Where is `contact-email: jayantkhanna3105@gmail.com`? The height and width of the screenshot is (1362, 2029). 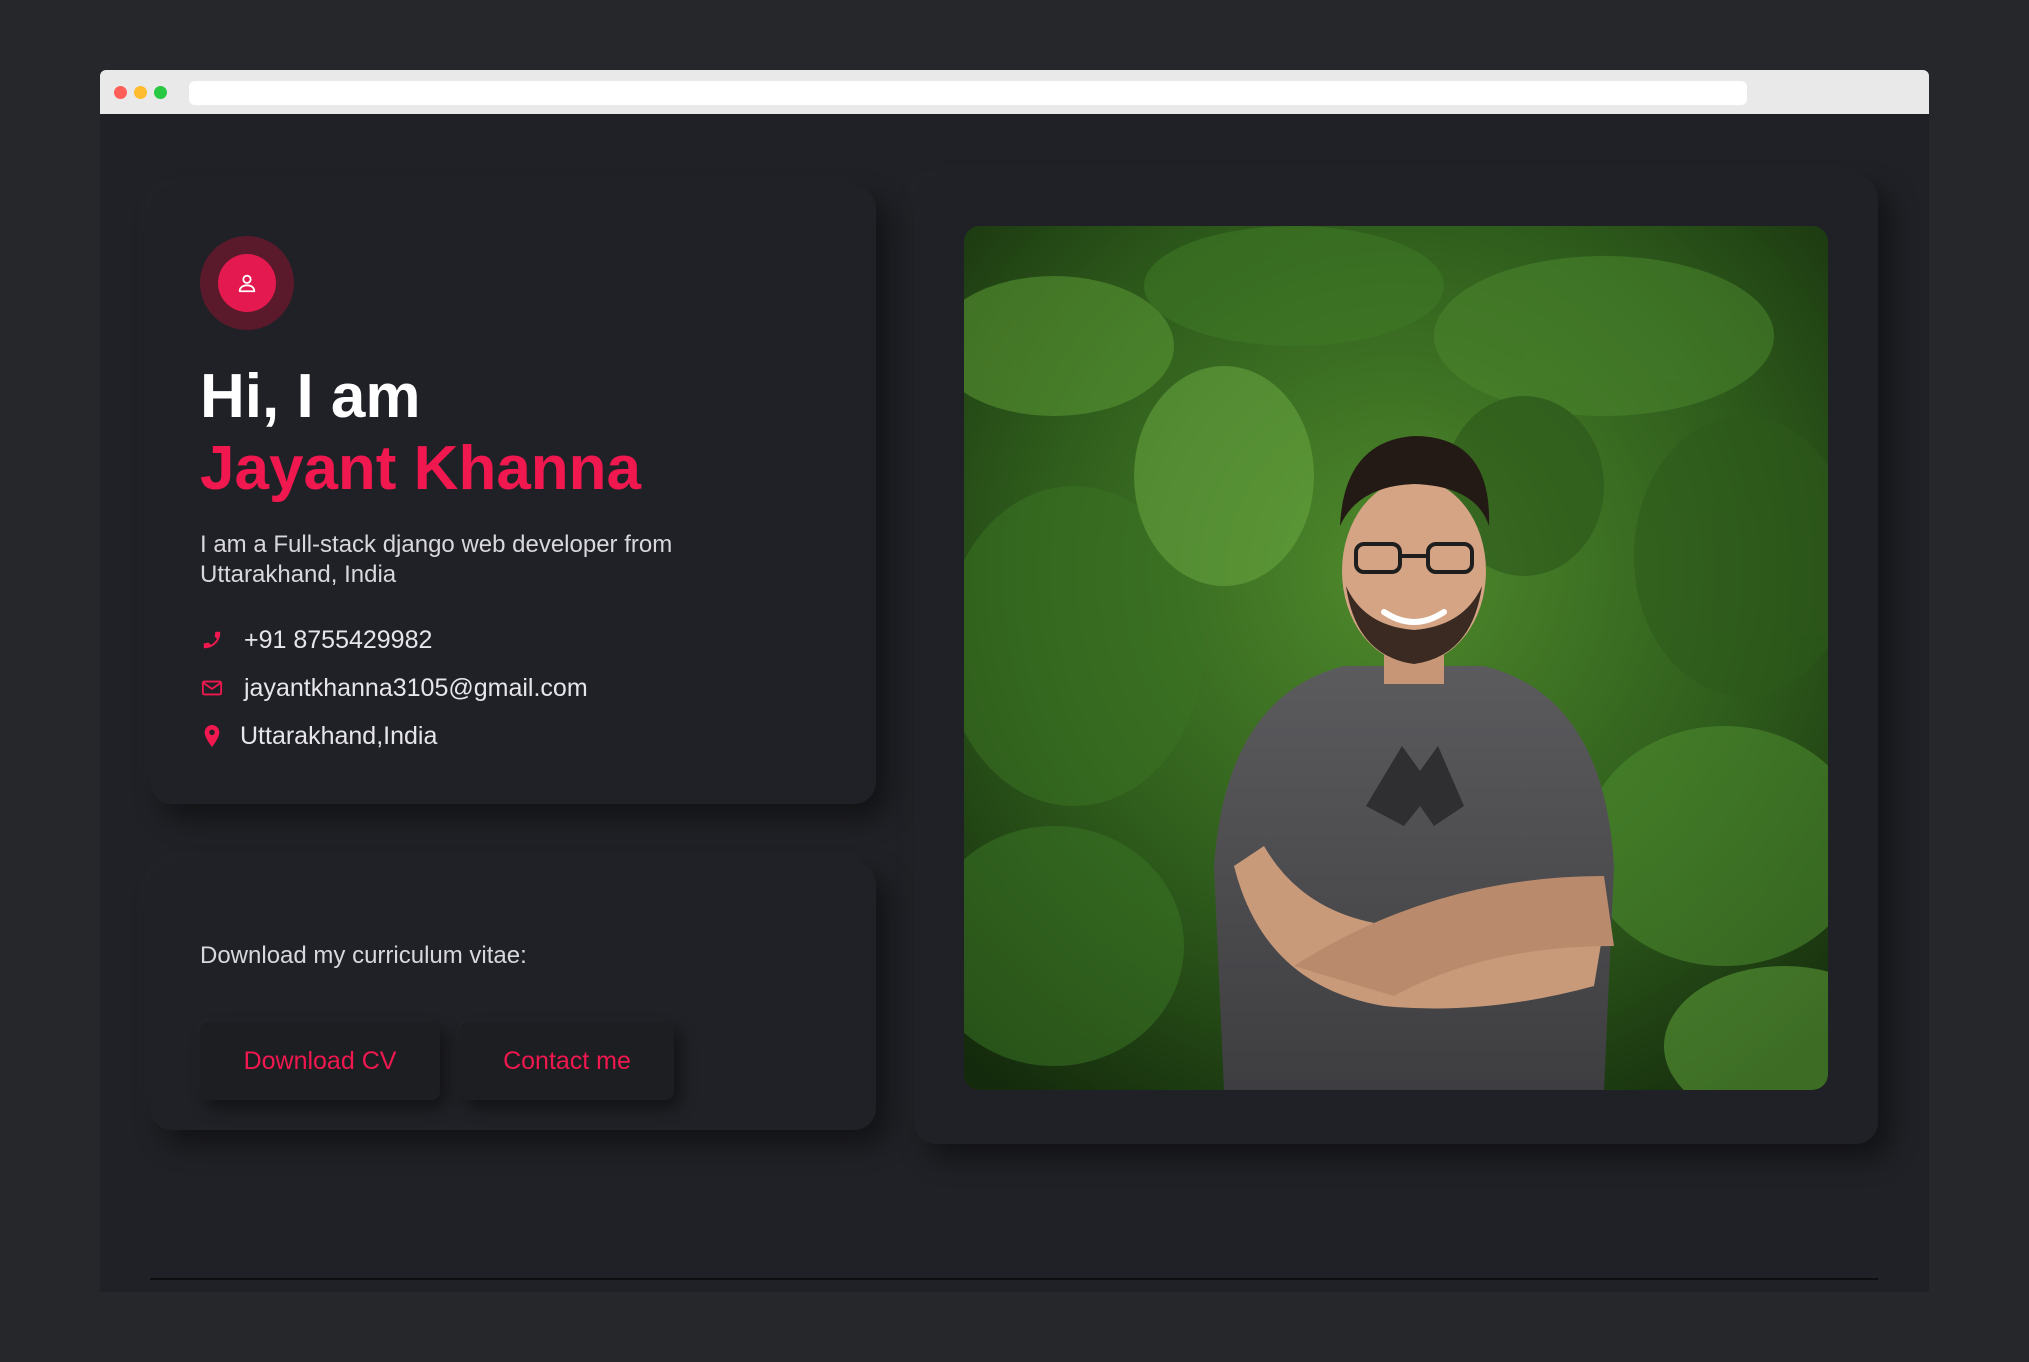
contact-email: jayantkhanna3105@gmail.com is located at coordinates (394, 688).